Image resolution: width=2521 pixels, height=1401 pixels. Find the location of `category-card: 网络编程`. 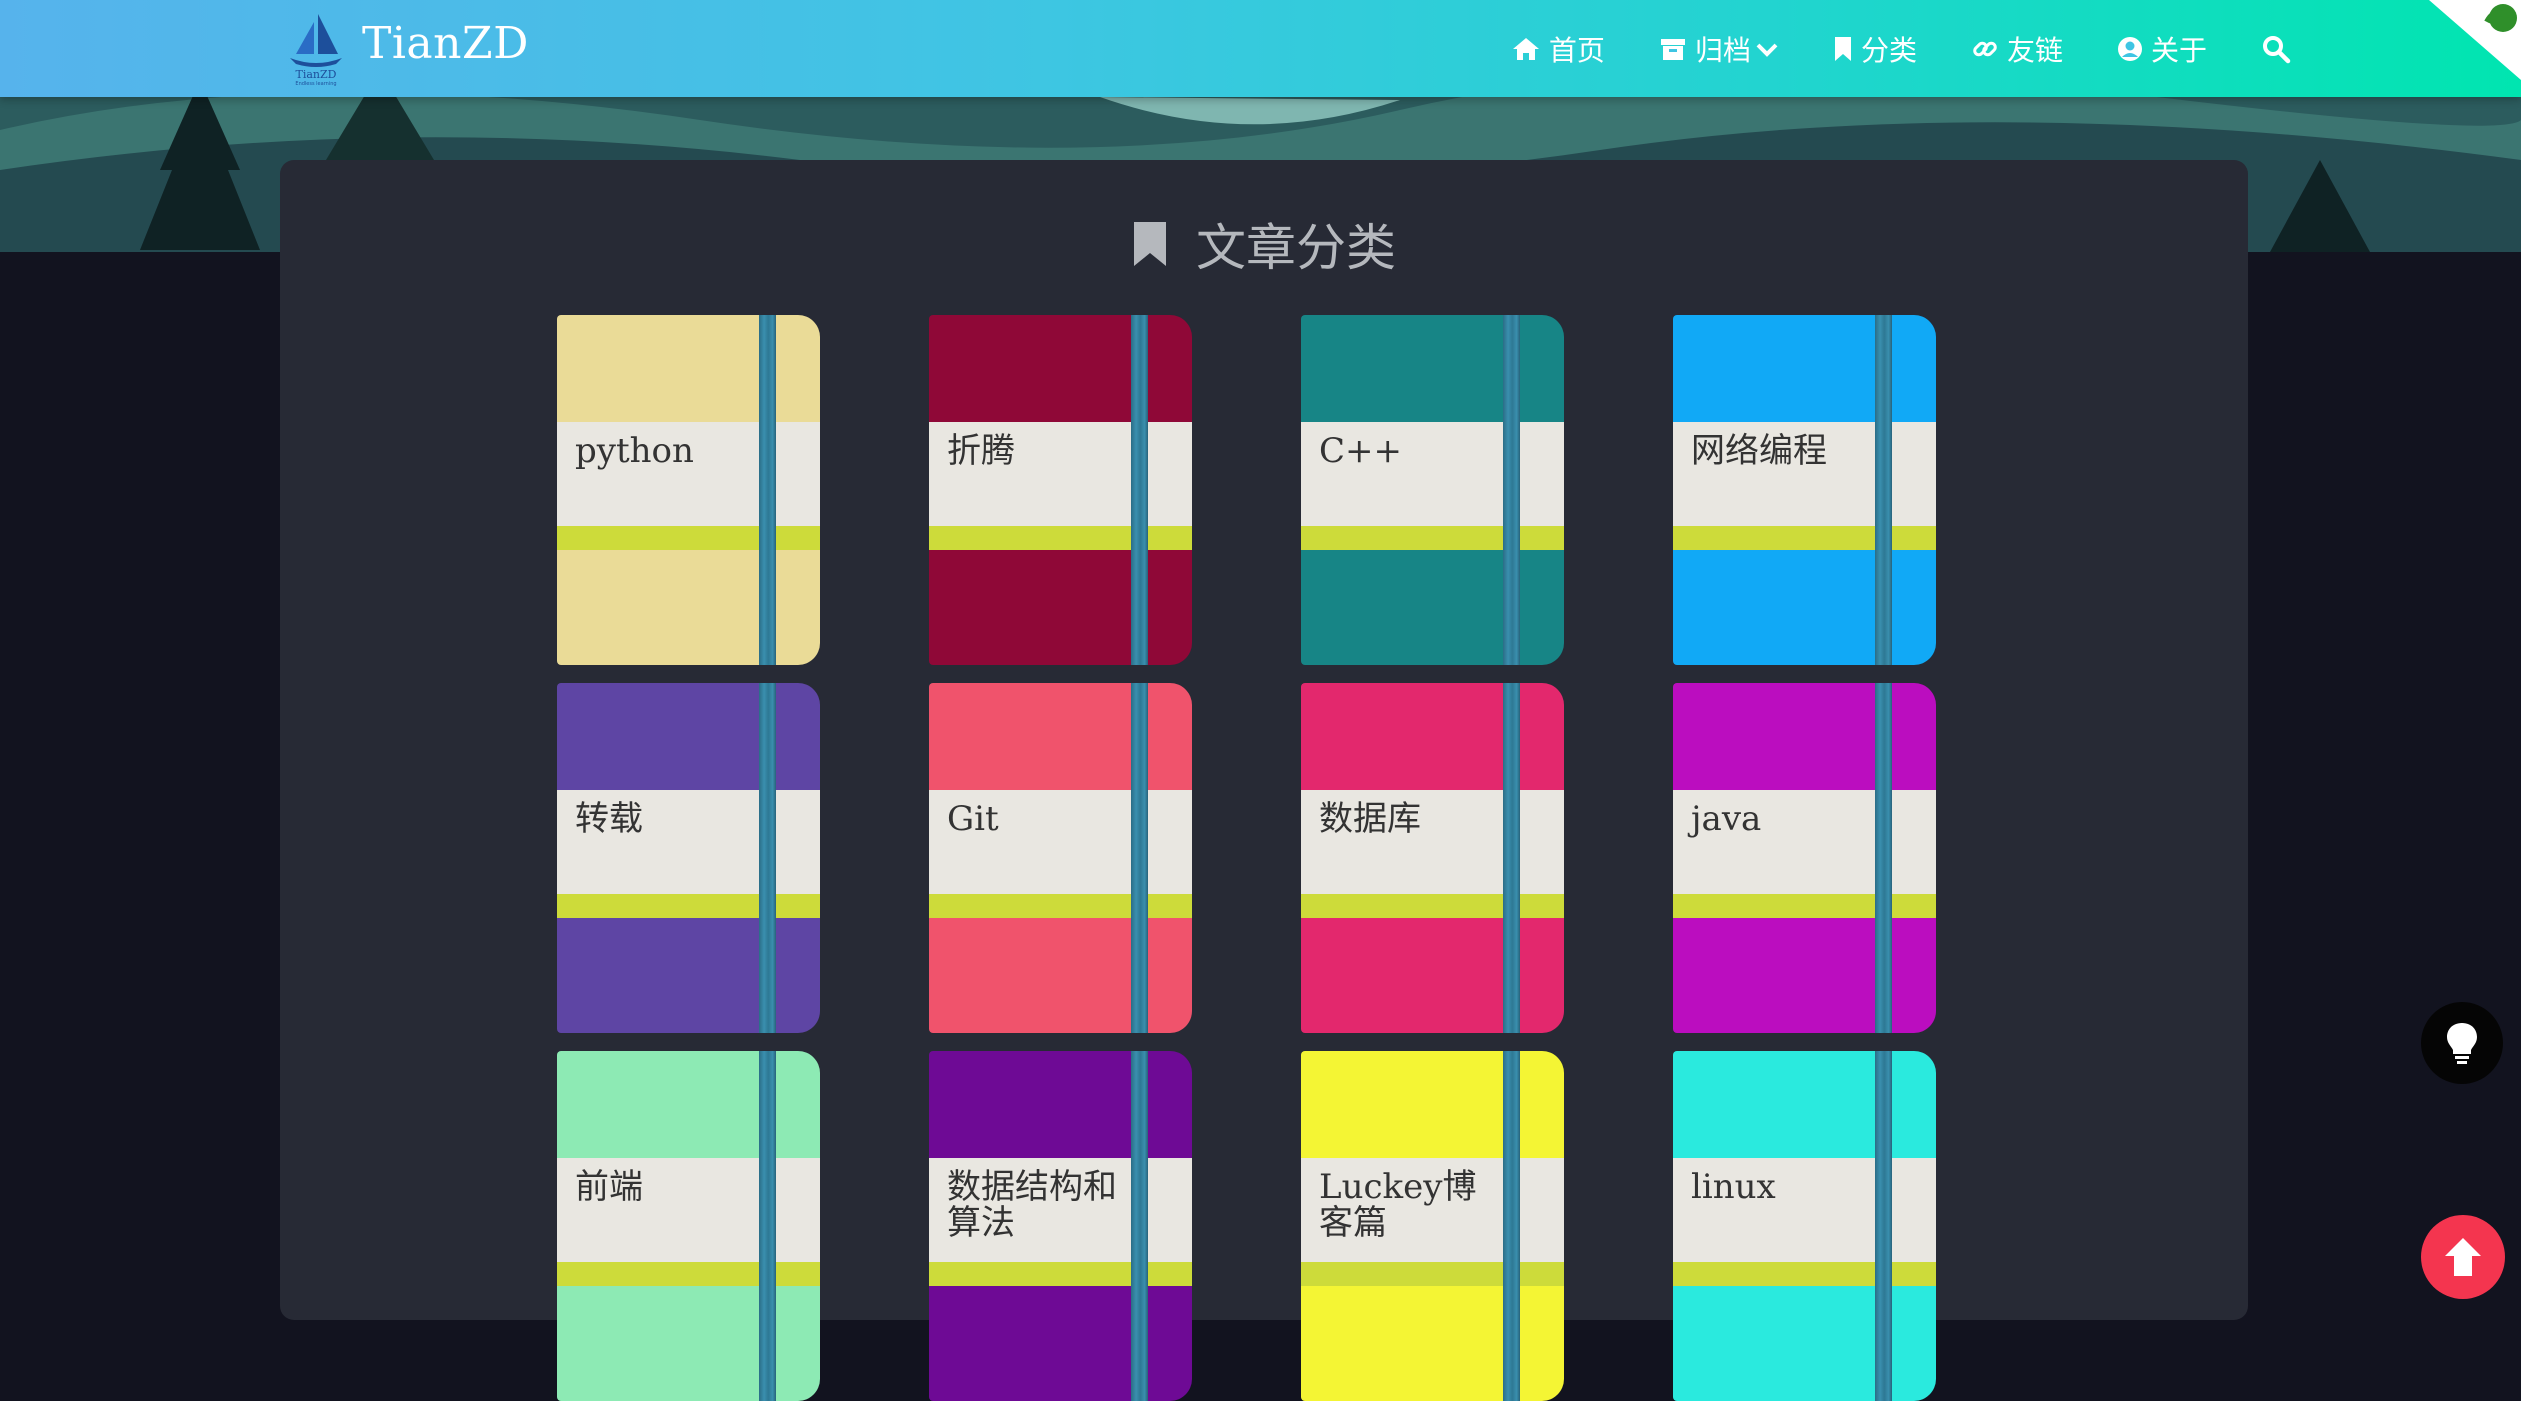

category-card: 网络编程 is located at coordinates (1804, 490).